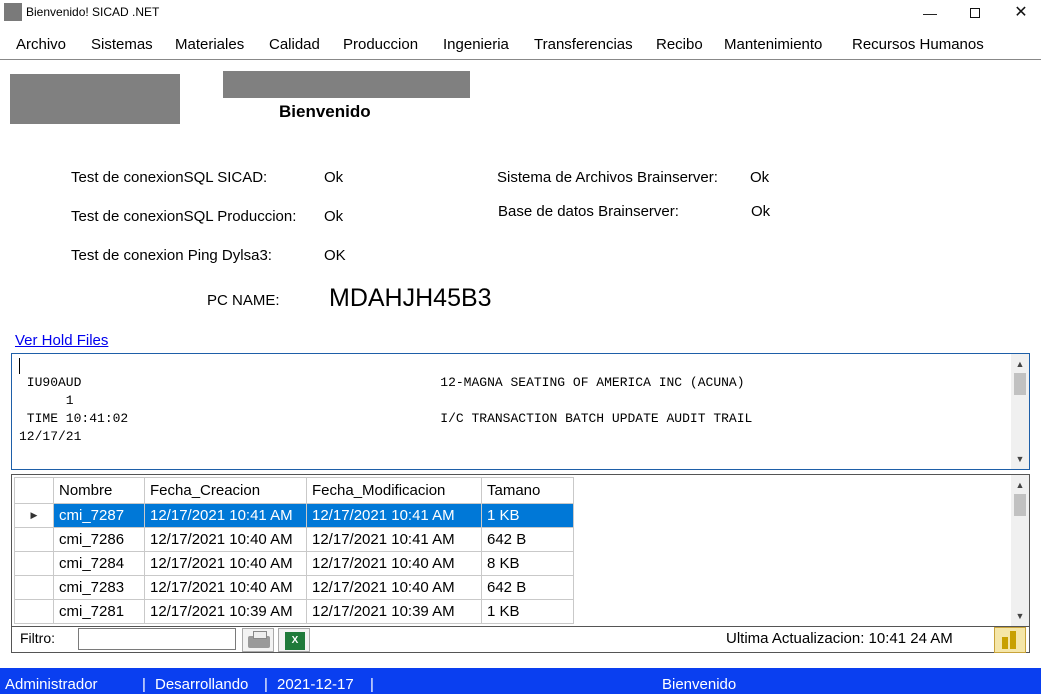 This screenshot has width=1041, height=694. What do you see at coordinates (380, 44) in the screenshot?
I see `menu-produccion: Produccion` at bounding box center [380, 44].